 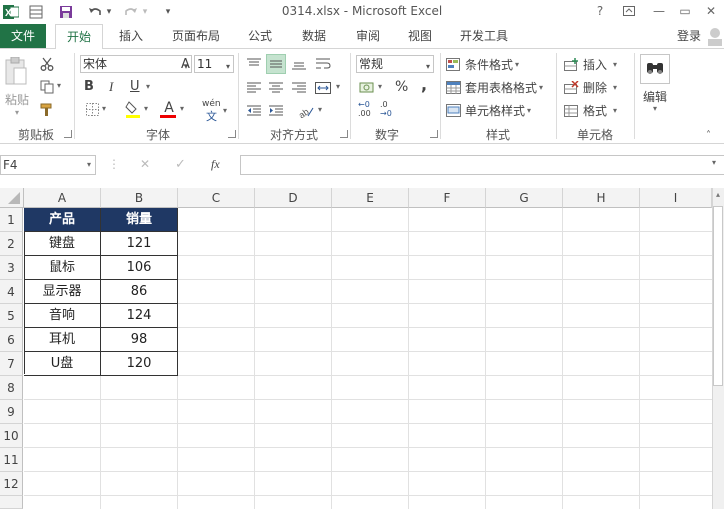 What do you see at coordinates (95, 12) in the screenshot?
I see `undo-icon` at bounding box center [95, 12].